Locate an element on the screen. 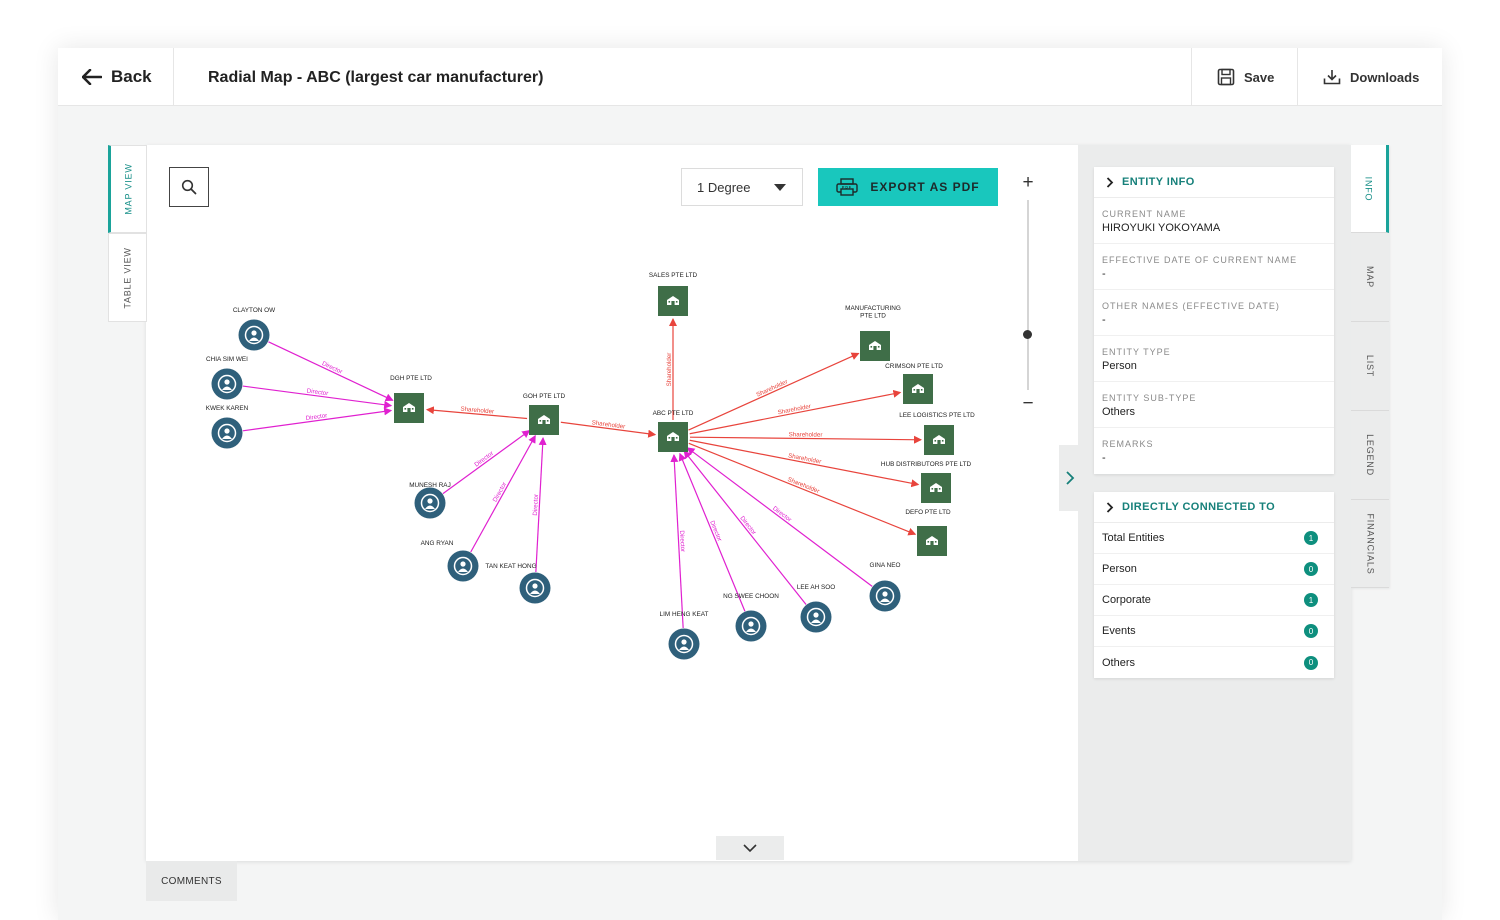 The width and height of the screenshot is (1500, 920). node-label: LEE AH SOO is located at coordinates (816, 587).